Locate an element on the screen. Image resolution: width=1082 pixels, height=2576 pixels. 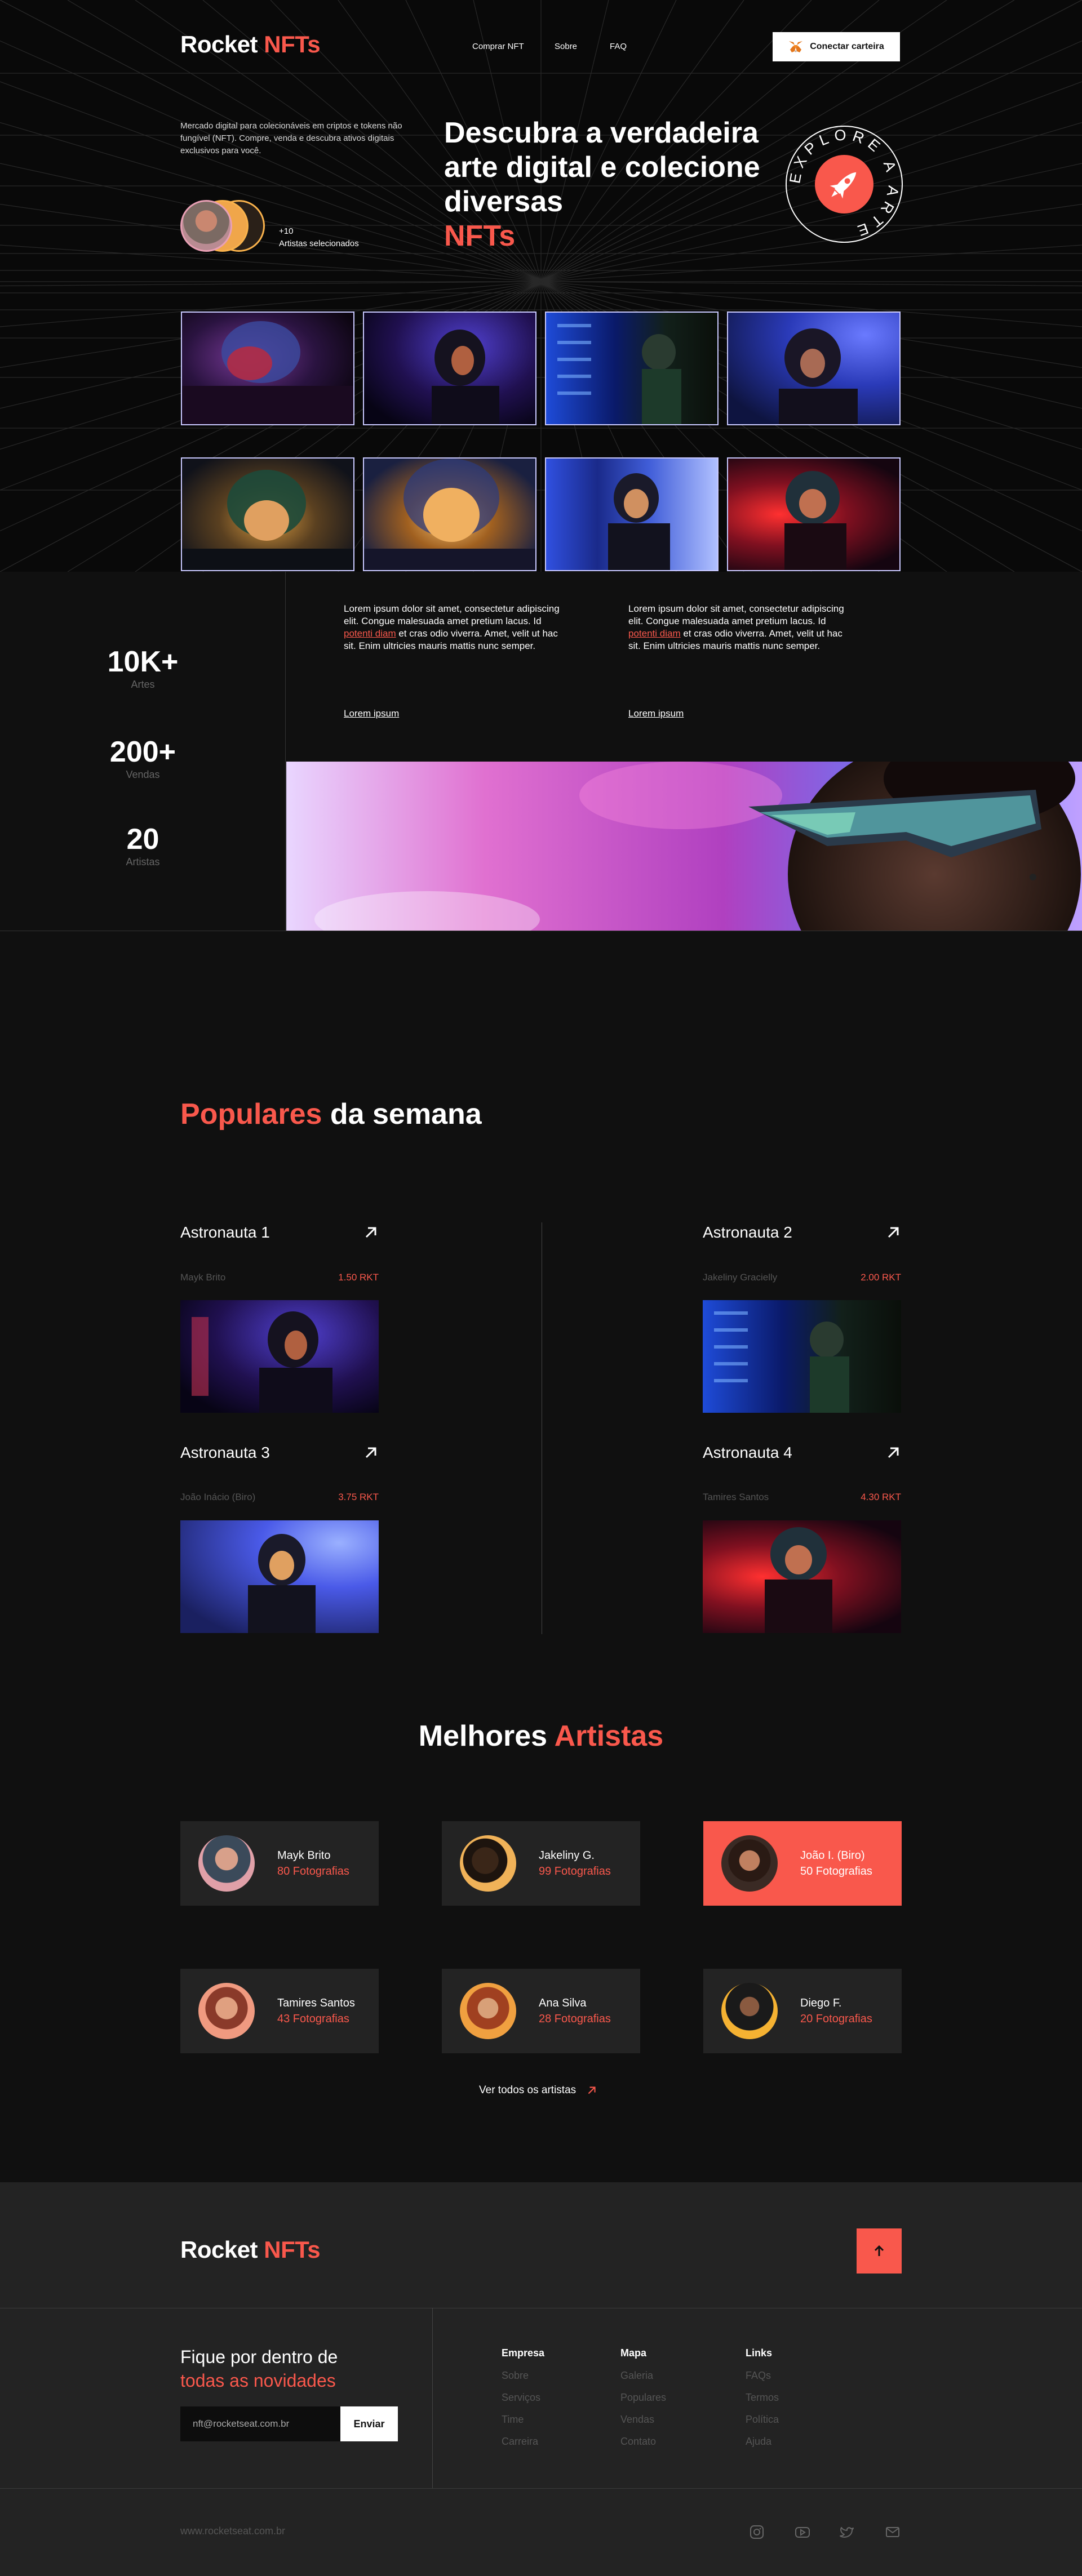
back-to-top-button is located at coordinates (880, 2251).